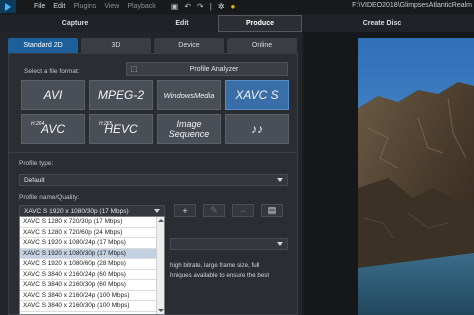 Image resolution: width=474 pixels, height=315 pixels. I want to click on tab-edit: Edit, so click(182, 23).